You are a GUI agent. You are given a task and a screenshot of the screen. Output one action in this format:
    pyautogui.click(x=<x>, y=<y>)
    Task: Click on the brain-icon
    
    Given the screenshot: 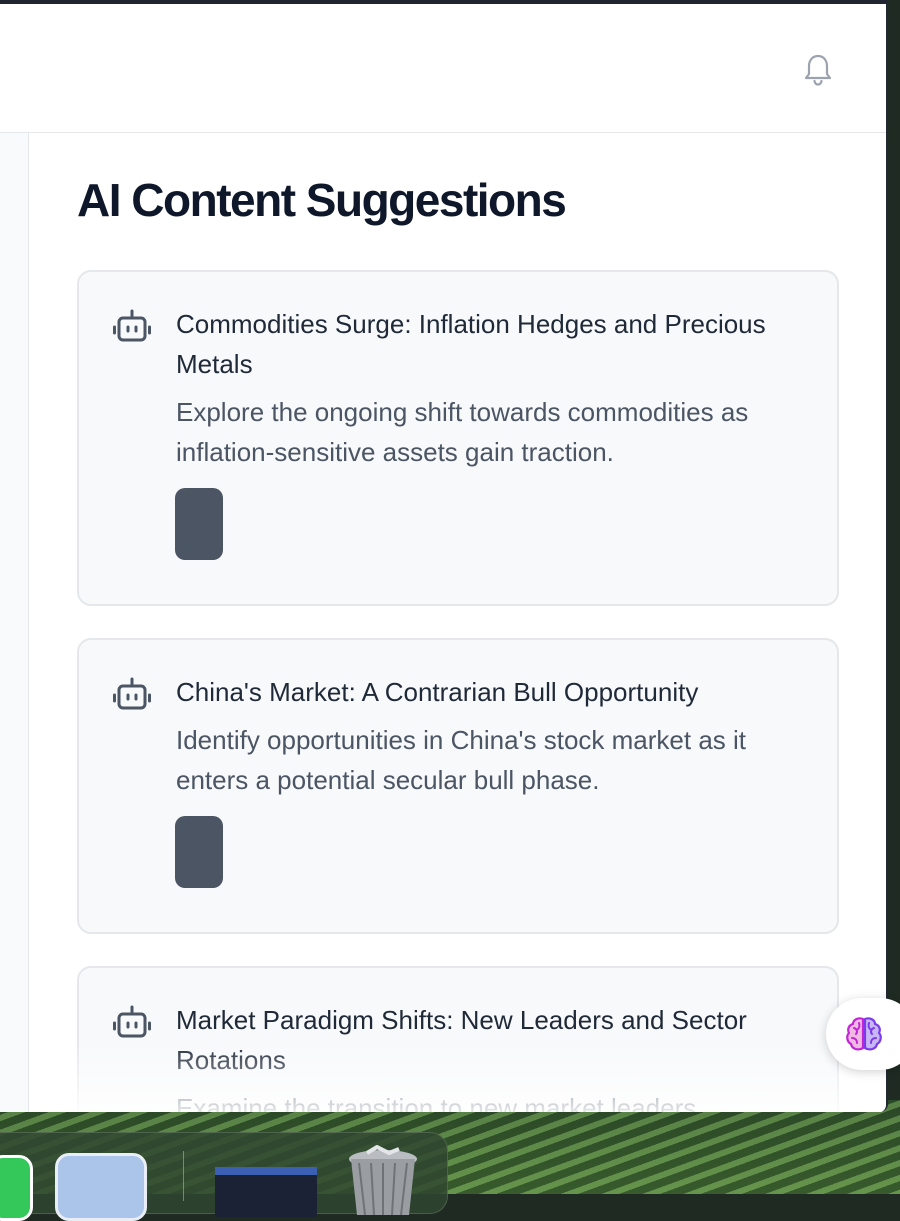 What is the action you would take?
    pyautogui.click(x=864, y=1034)
    